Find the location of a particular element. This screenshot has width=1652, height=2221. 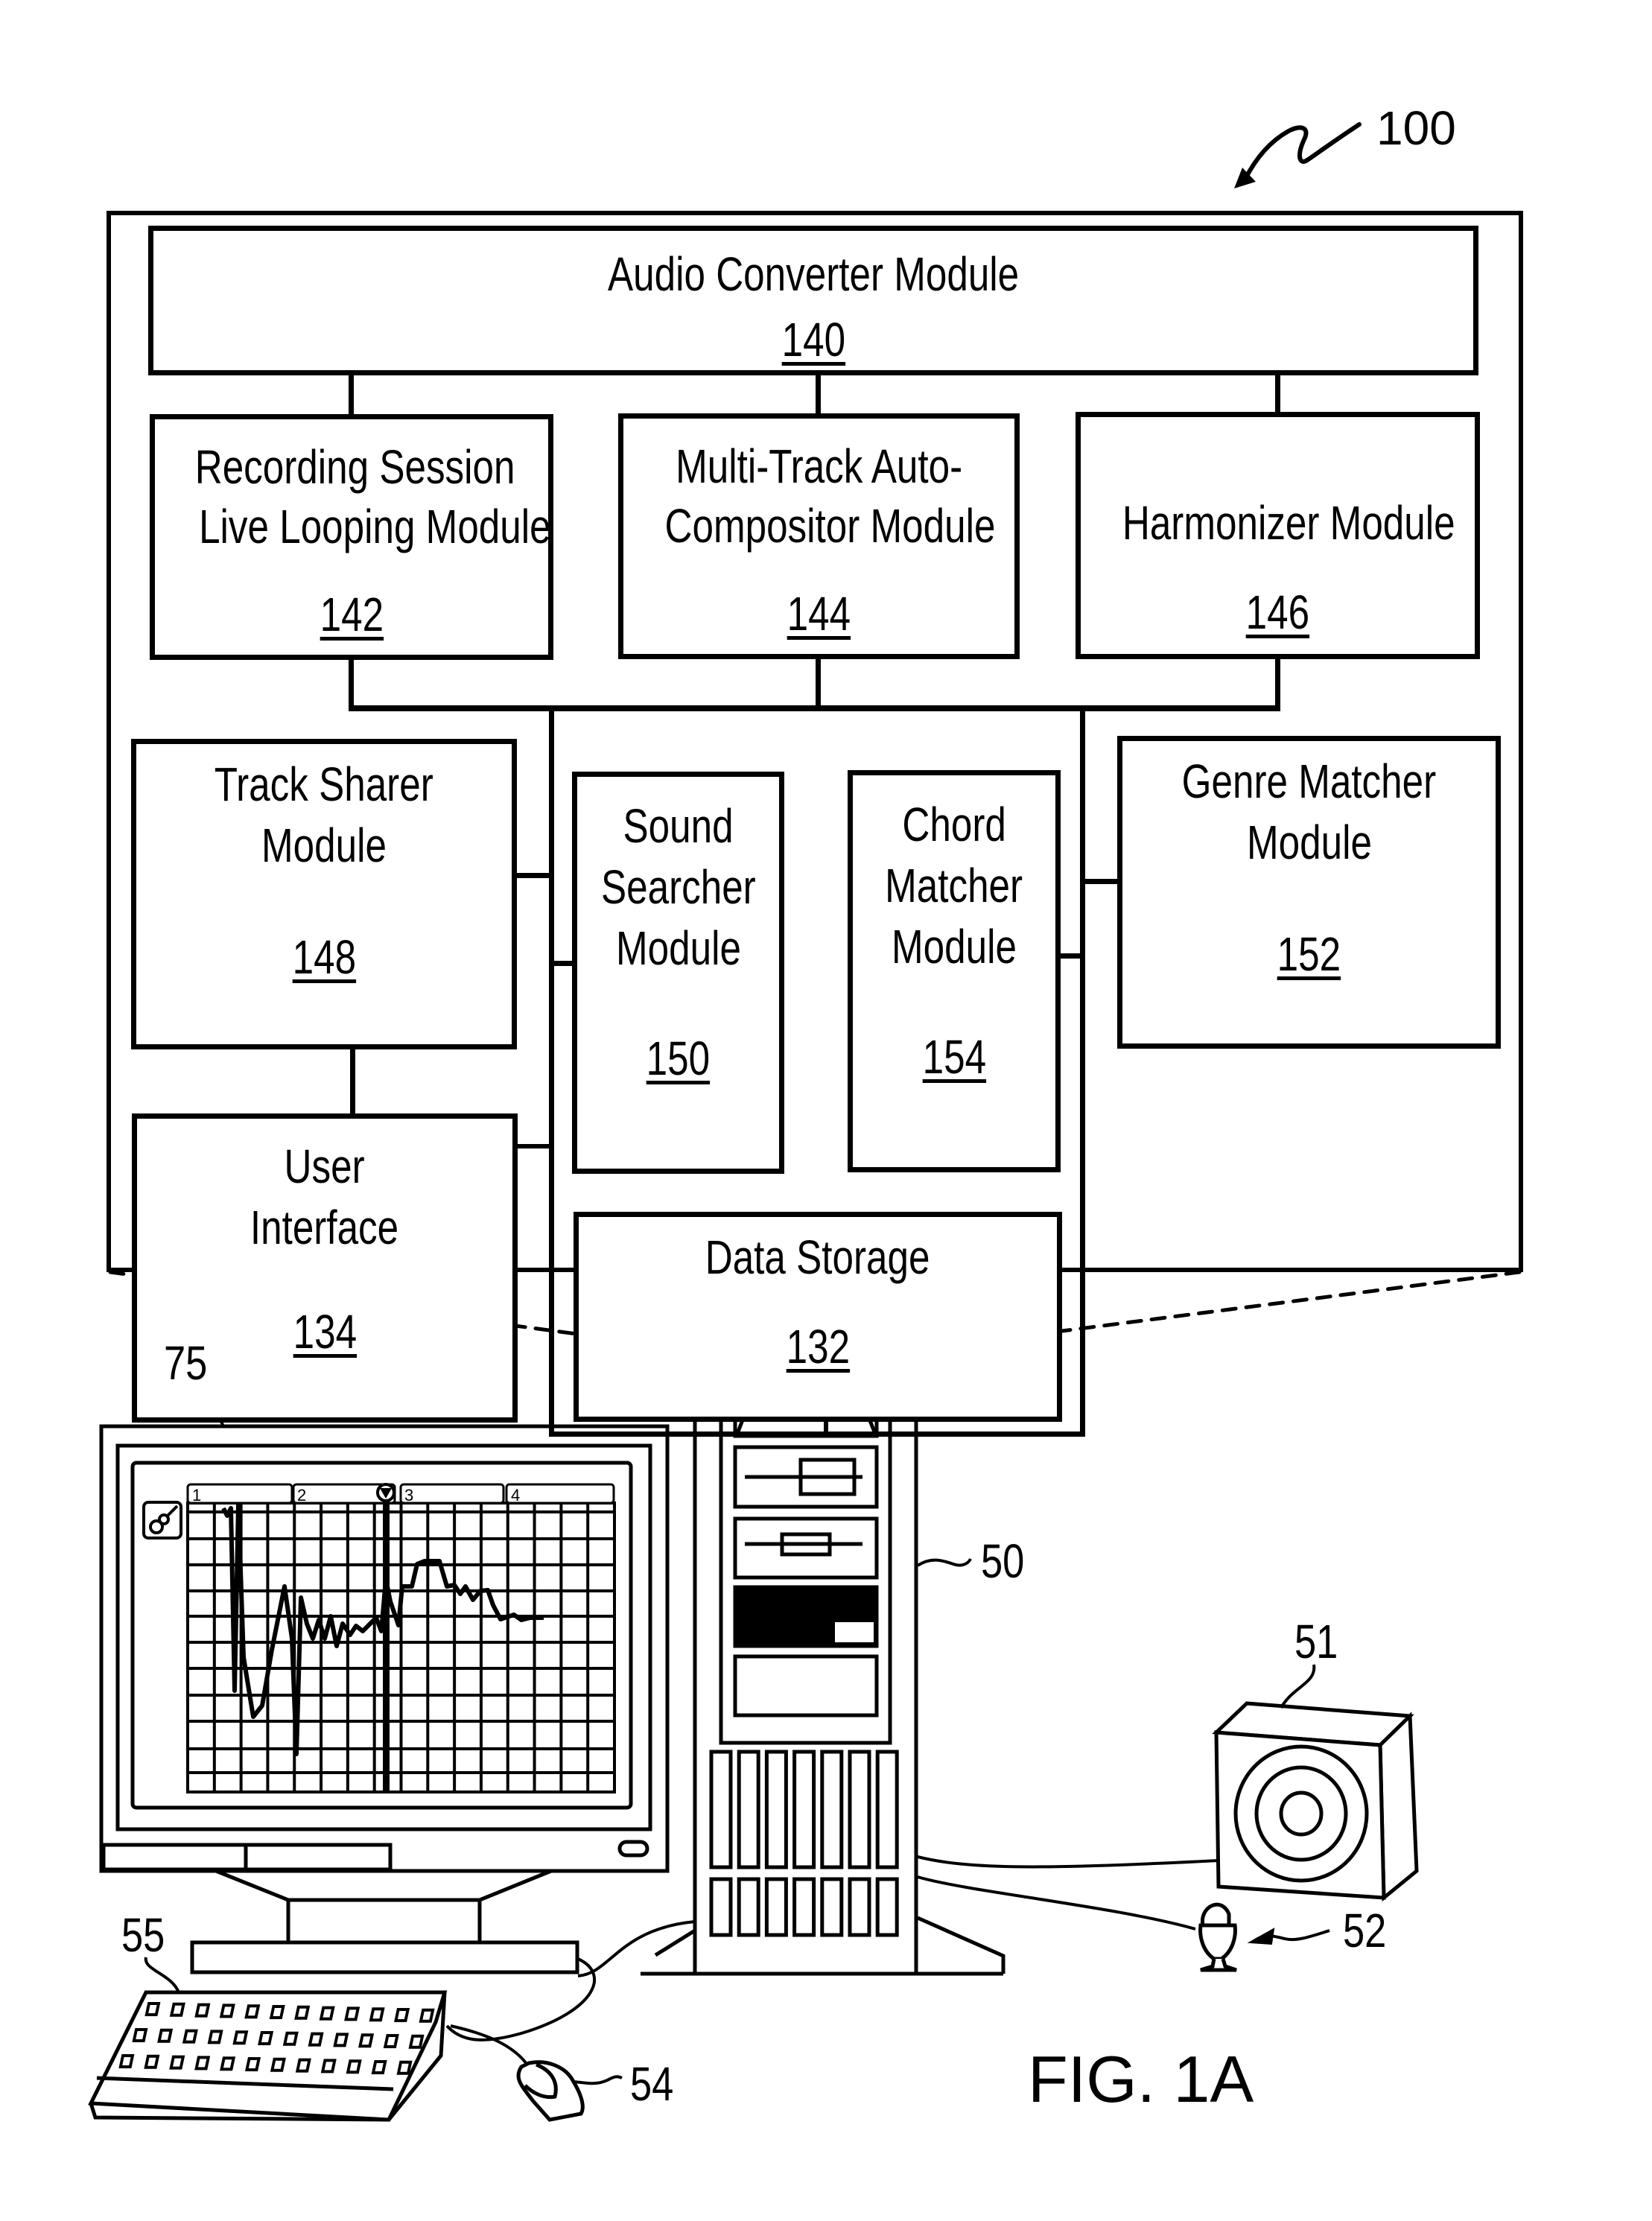

module-title: Harmonizer Module is located at coordinates (1288, 523).